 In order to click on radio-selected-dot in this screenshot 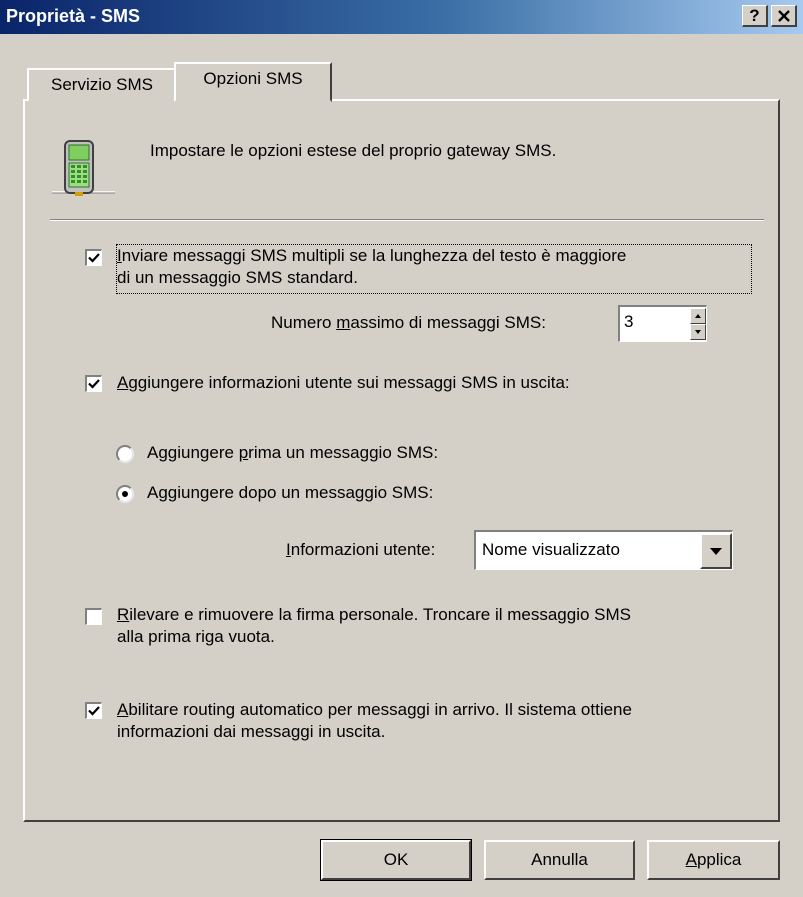, I will do `click(125, 494)`.